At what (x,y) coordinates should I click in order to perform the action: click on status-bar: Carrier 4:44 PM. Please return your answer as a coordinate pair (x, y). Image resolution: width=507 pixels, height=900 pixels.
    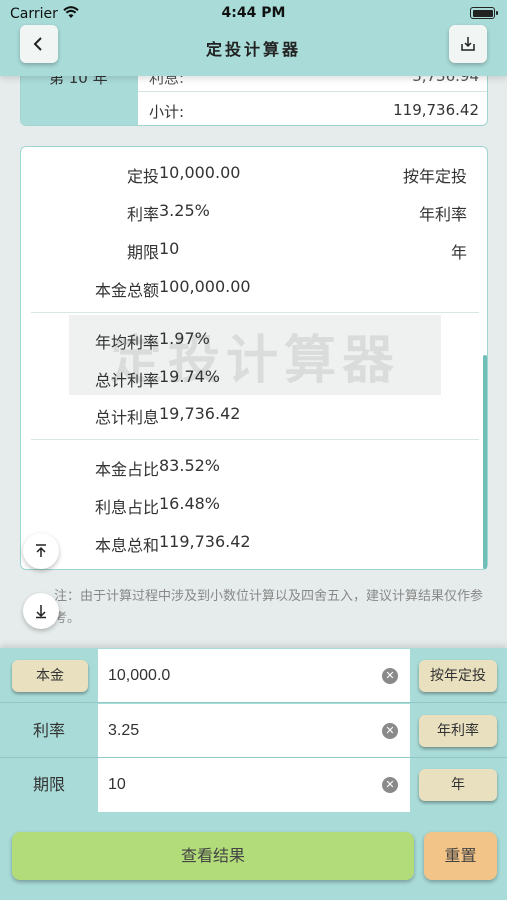
    Looking at the image, I should click on (253, 14).